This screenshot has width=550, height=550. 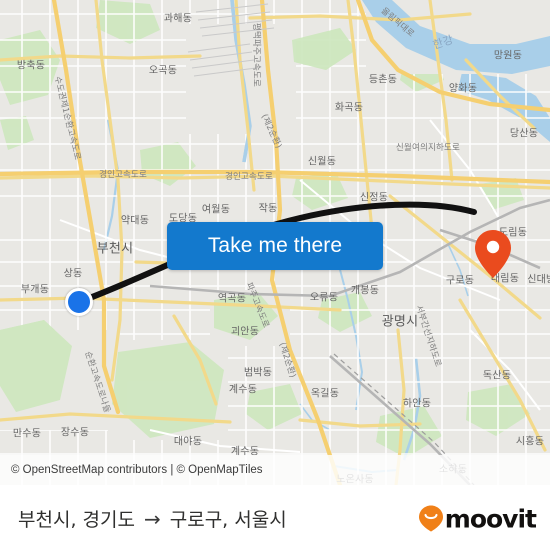 What do you see at coordinates (76, 520) in the screenshot?
I see `trip-origin-label: 부천시, 경기도` at bounding box center [76, 520].